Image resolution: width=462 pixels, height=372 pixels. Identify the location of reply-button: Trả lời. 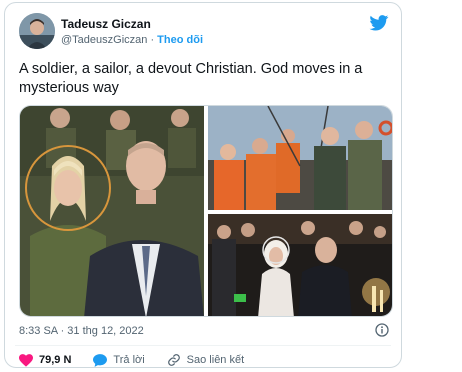
(119, 360).